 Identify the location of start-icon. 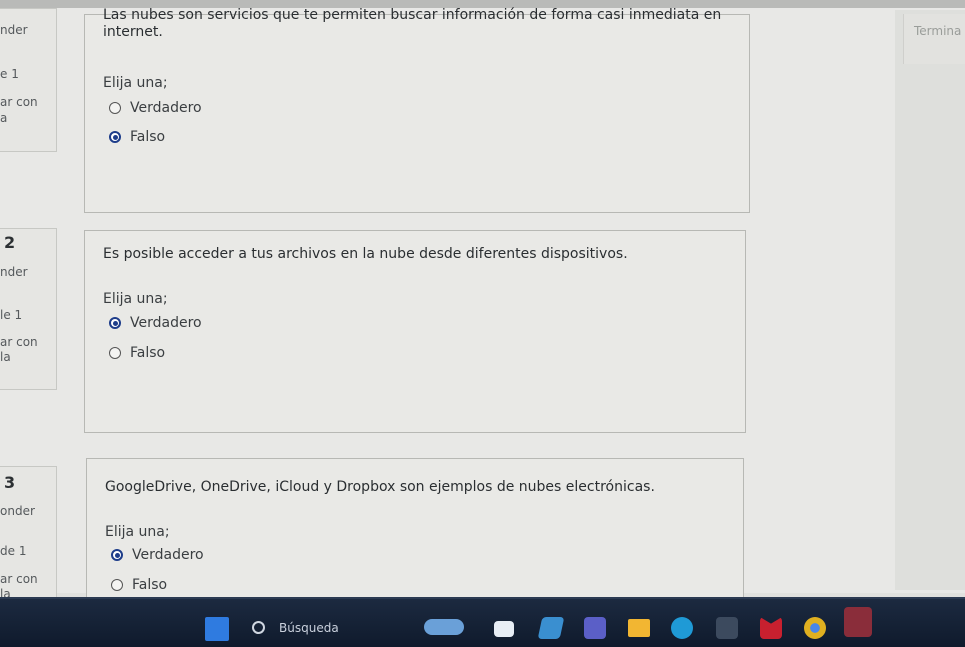
(217, 629).